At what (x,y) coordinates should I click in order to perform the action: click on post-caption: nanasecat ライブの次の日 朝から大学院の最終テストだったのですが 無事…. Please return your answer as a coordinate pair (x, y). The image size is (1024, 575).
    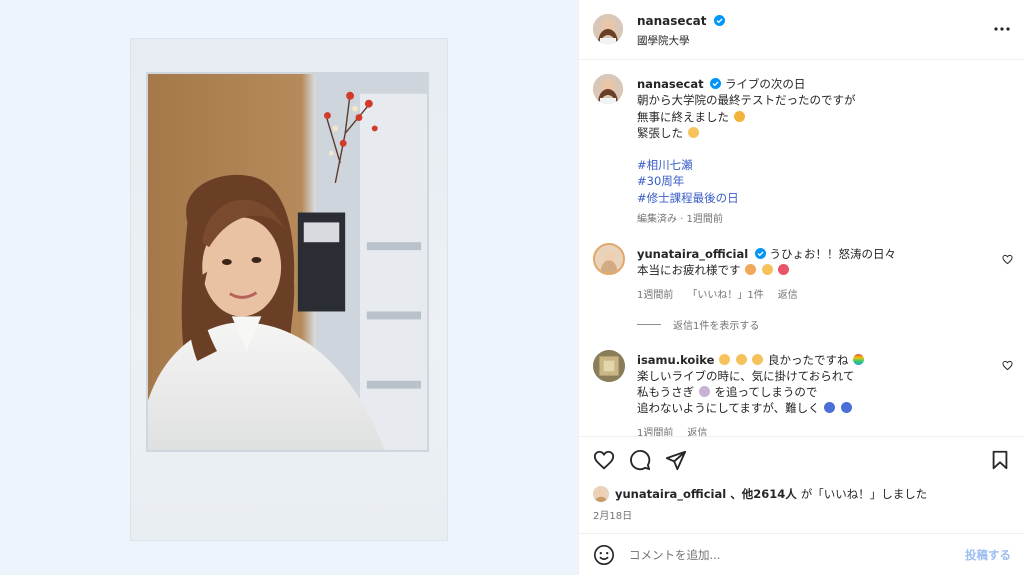
    Looking at the image, I should click on (822, 141).